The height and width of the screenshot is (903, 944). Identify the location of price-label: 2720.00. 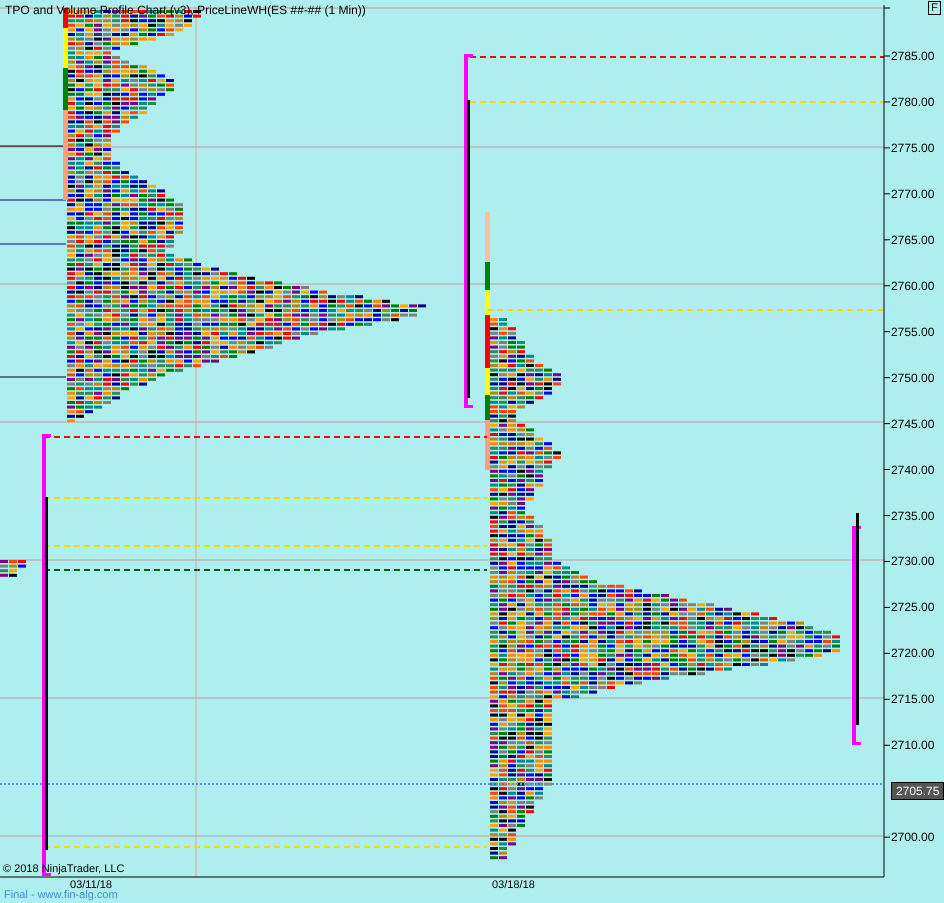
(912, 653).